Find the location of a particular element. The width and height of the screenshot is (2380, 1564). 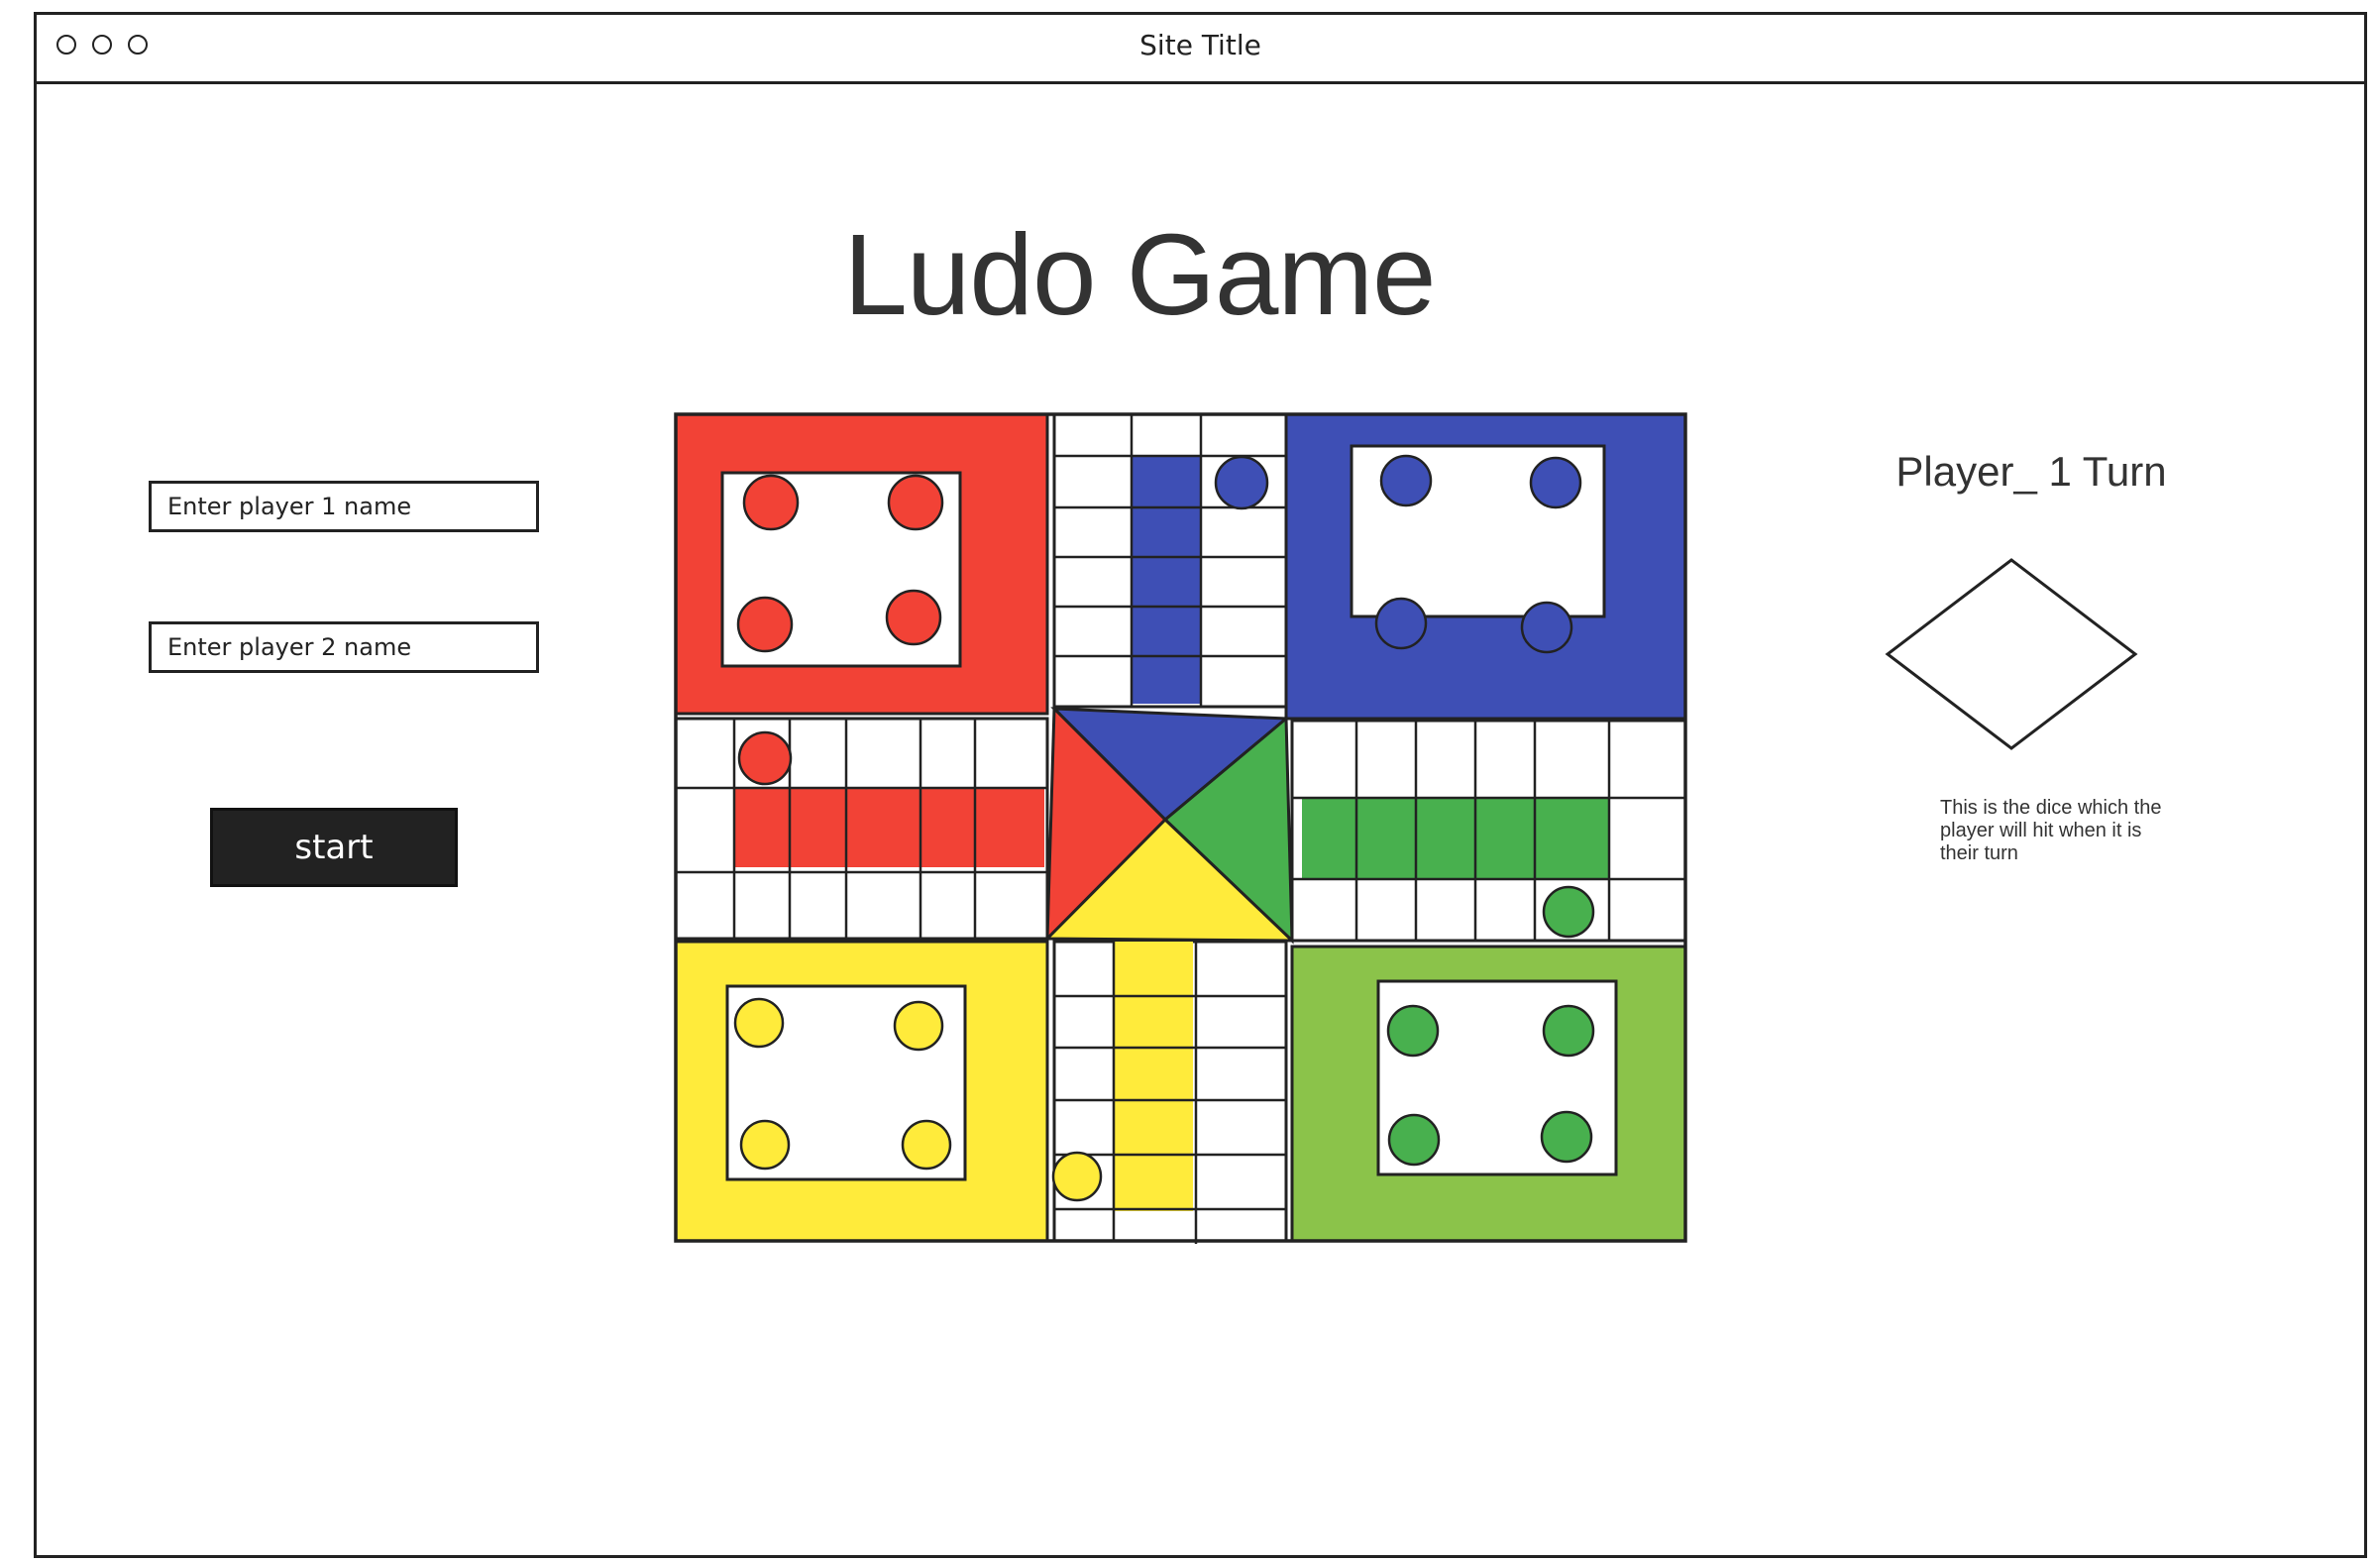

top-track is located at coordinates (1170, 560).